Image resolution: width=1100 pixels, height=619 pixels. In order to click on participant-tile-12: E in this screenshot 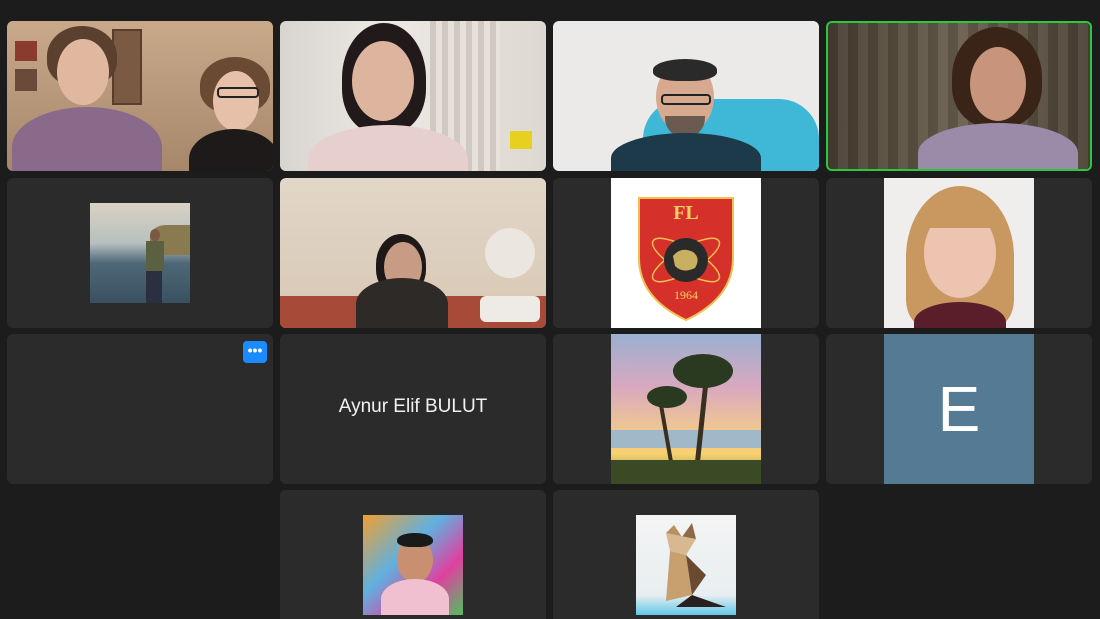, I will do `click(959, 409)`.